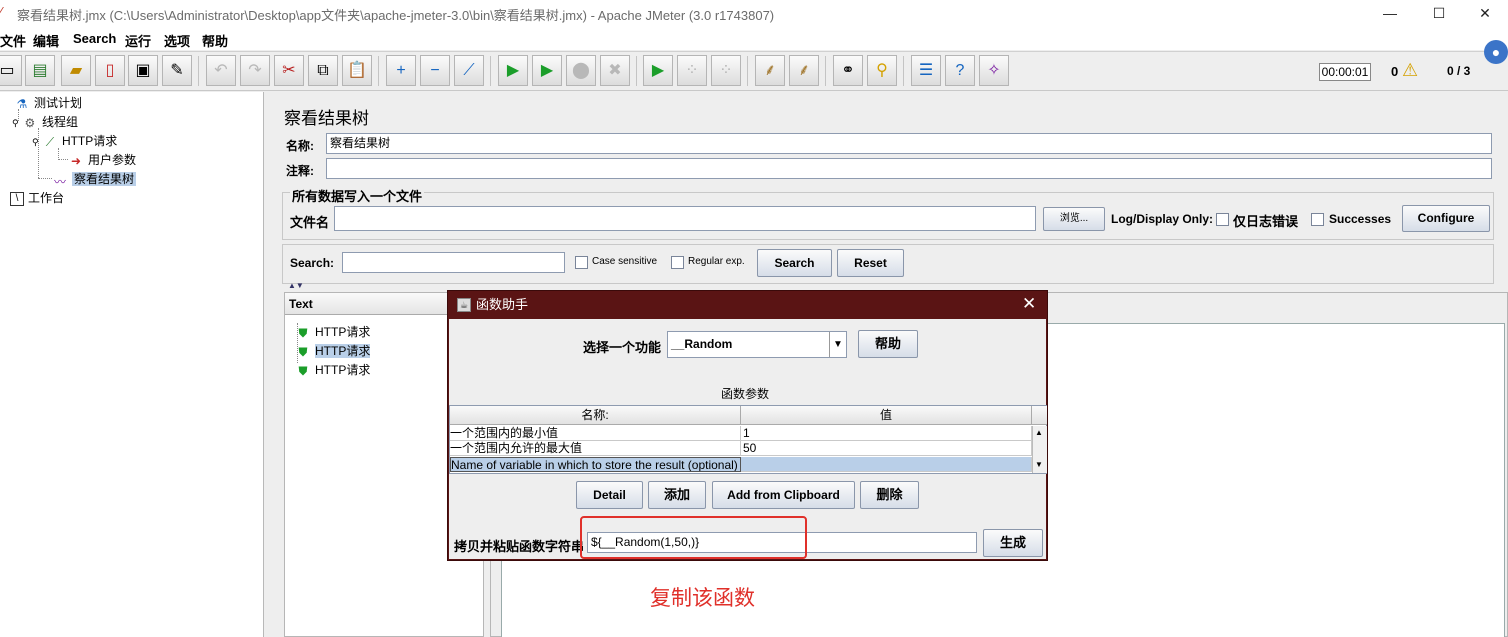 The width and height of the screenshot is (1508, 637). What do you see at coordinates (1039, 449) in the screenshot?
I see `params-scrollbar: ▲ ▼` at bounding box center [1039, 449].